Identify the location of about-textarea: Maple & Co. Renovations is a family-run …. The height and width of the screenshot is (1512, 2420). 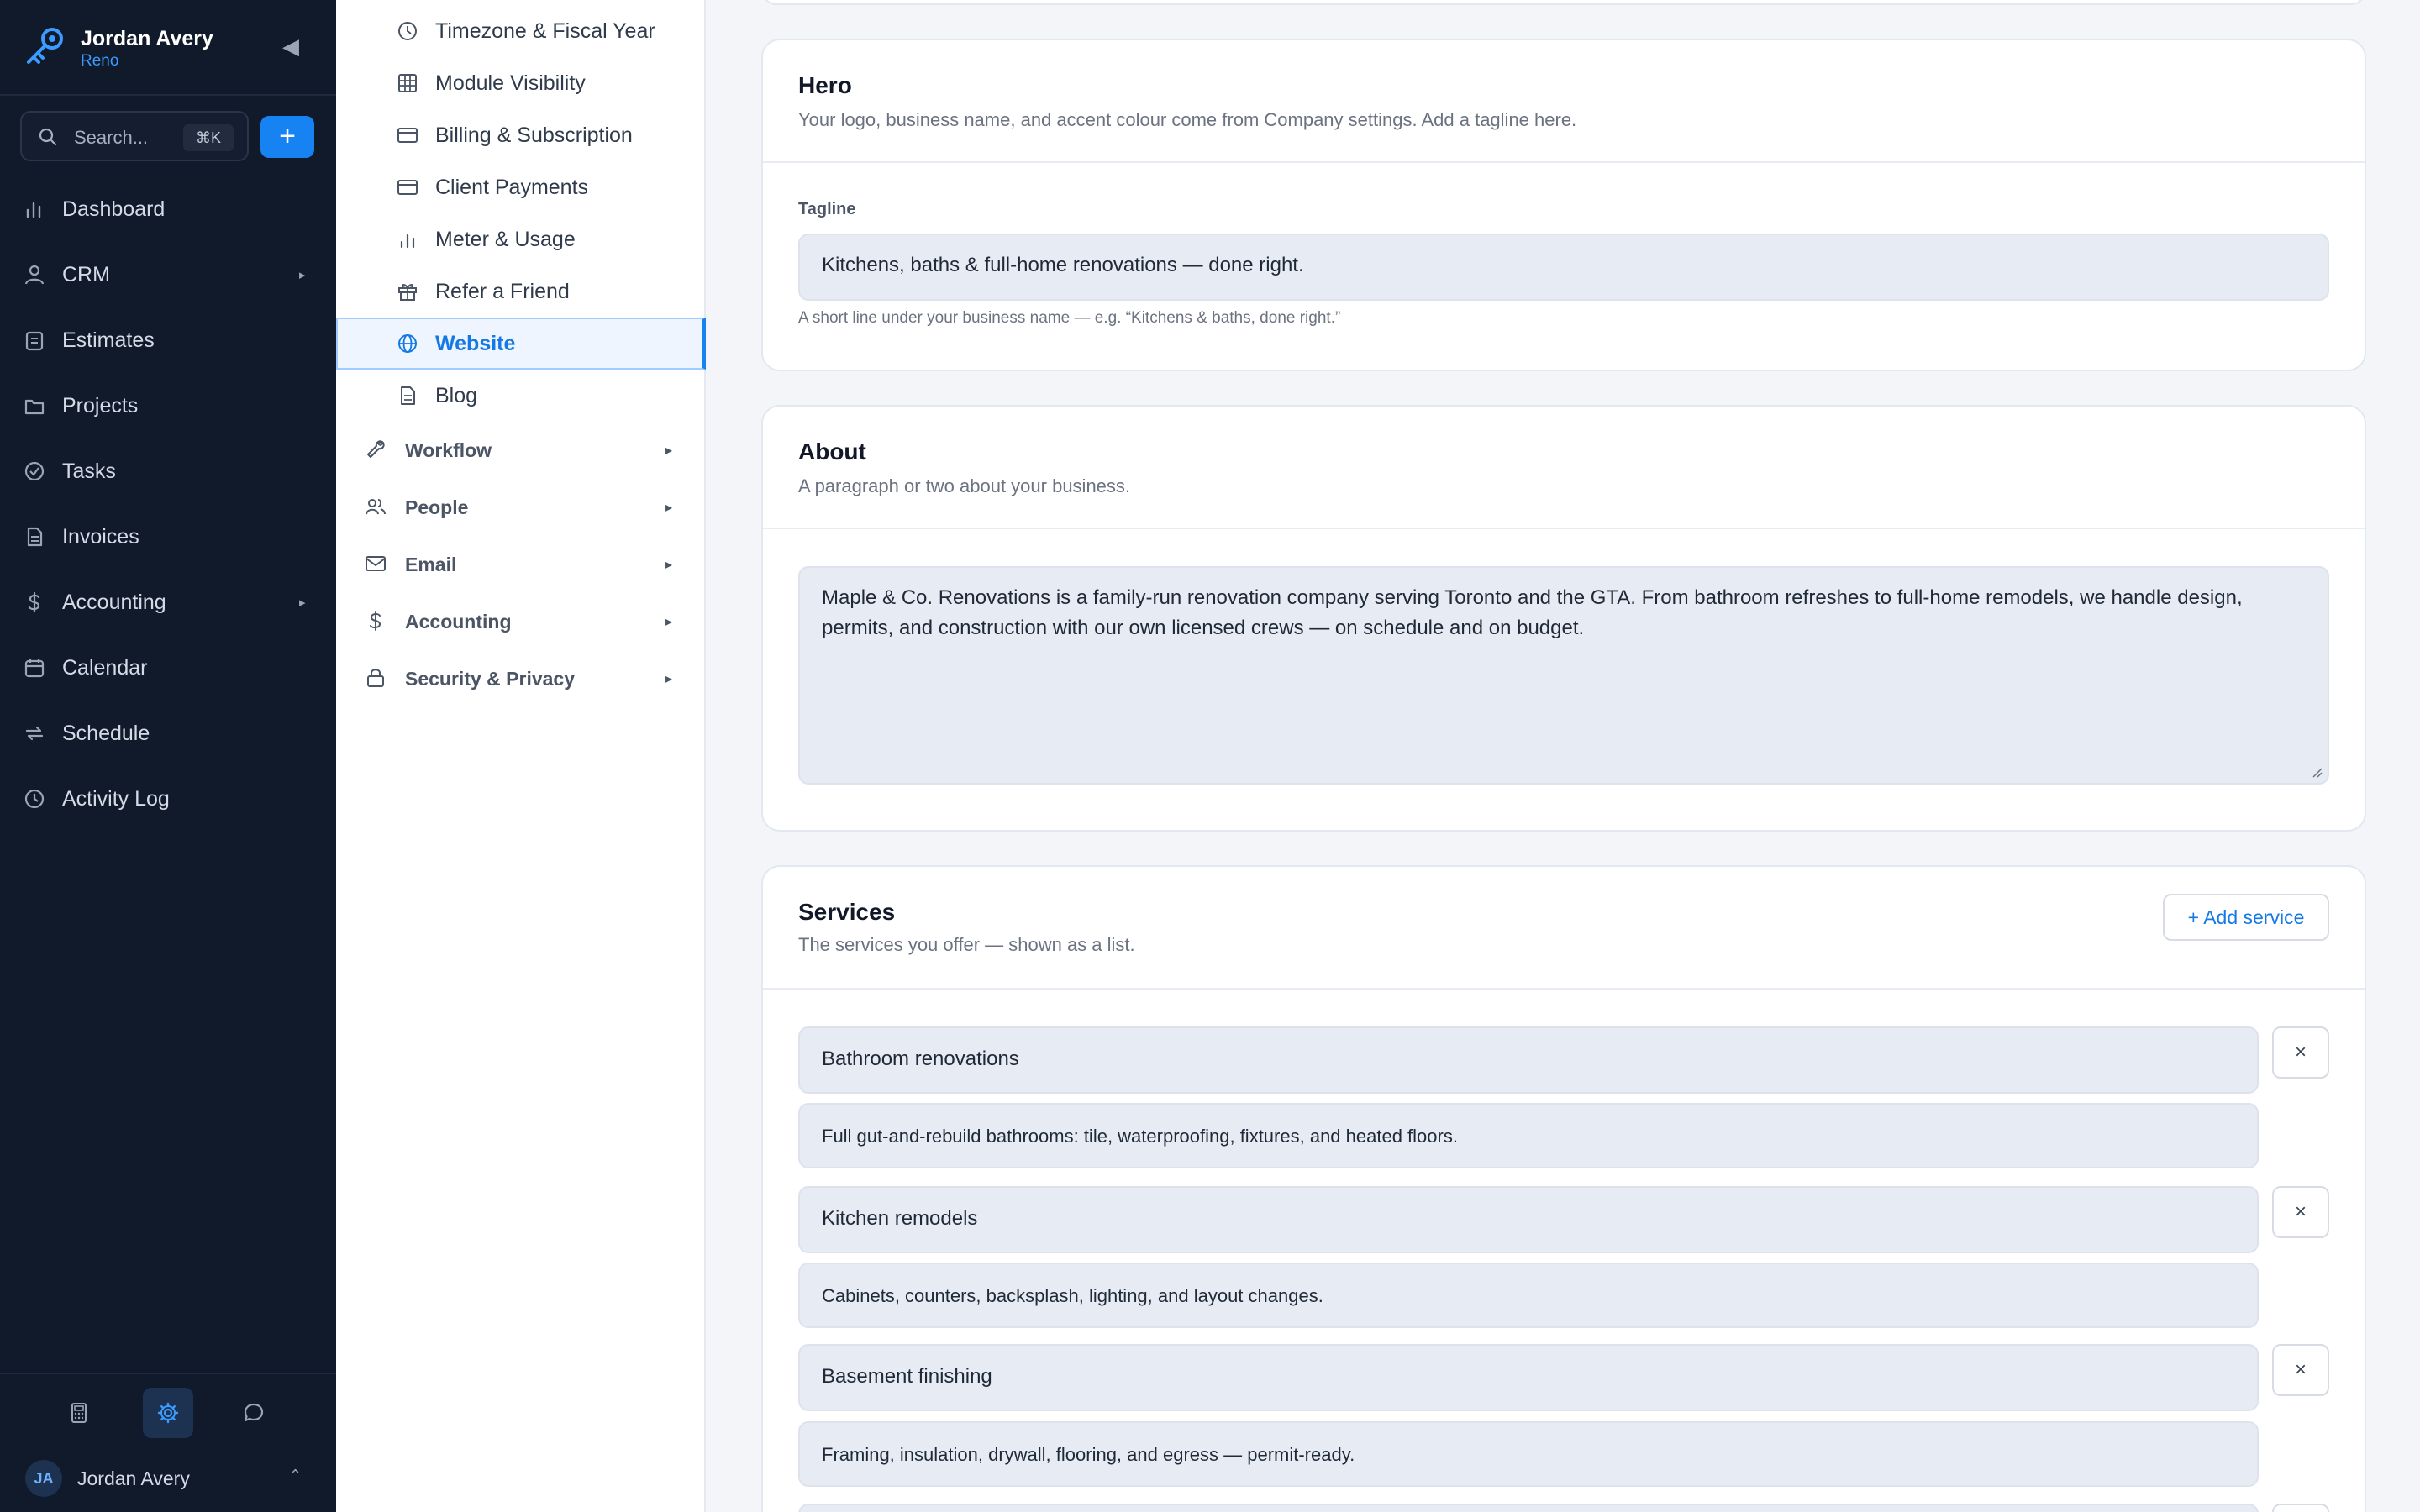
(1563, 675).